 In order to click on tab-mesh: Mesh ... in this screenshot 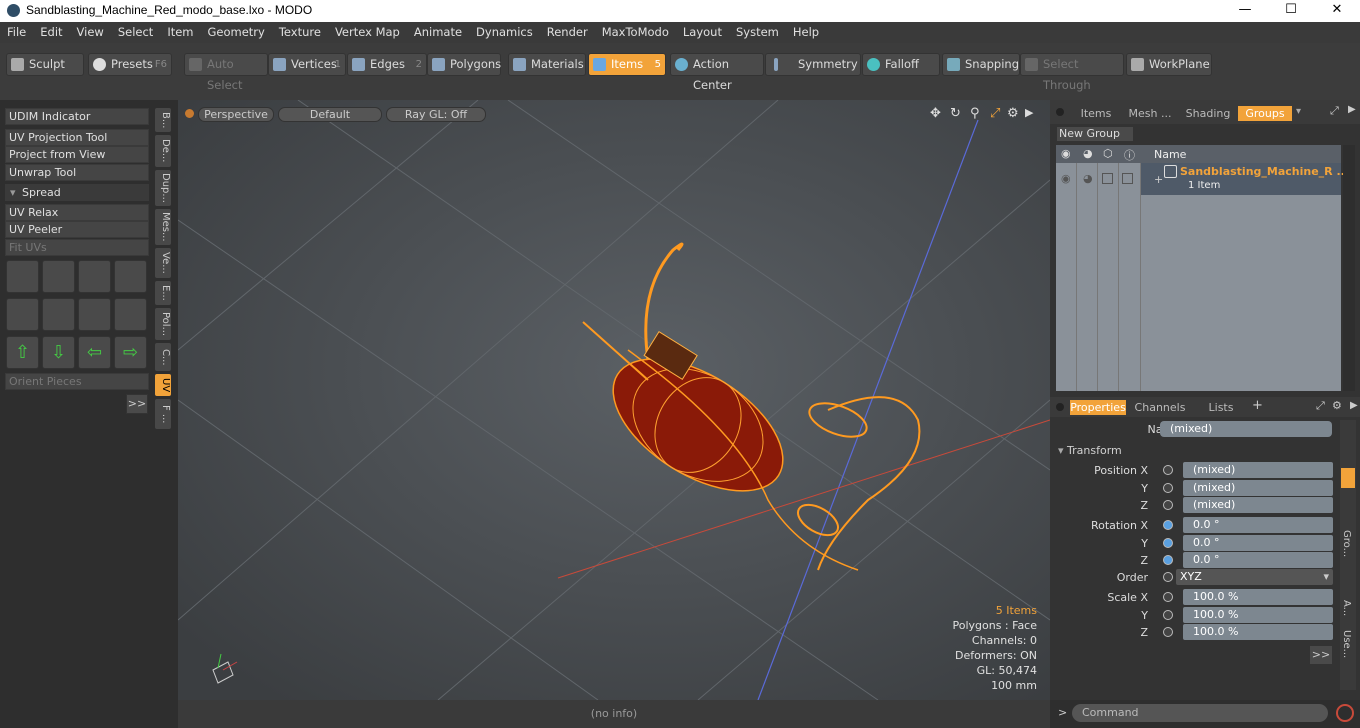, I will do `click(1150, 113)`.